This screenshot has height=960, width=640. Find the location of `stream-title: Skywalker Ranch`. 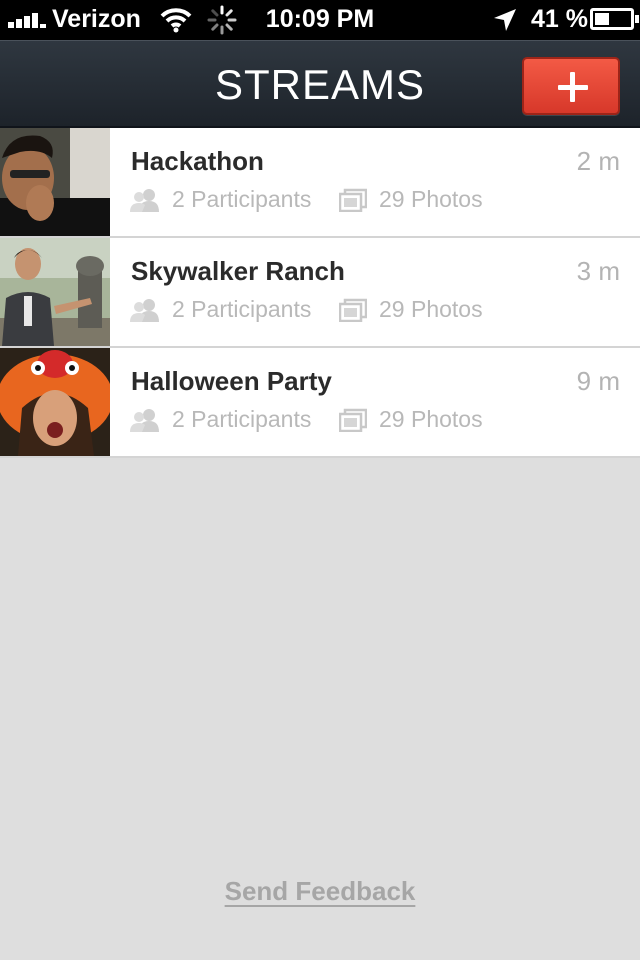

stream-title: Skywalker Ranch is located at coordinates (238, 271).